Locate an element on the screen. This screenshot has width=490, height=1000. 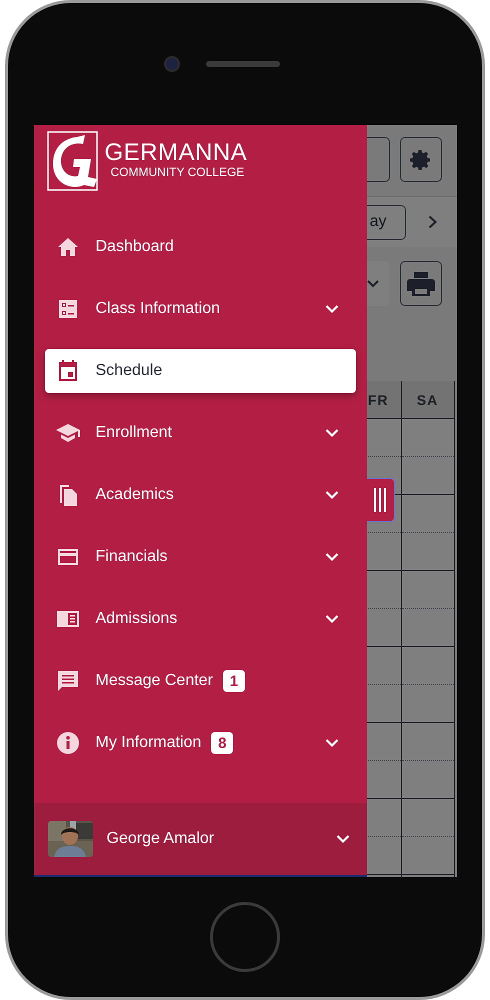
drawer-handle is located at coordinates (380, 500).